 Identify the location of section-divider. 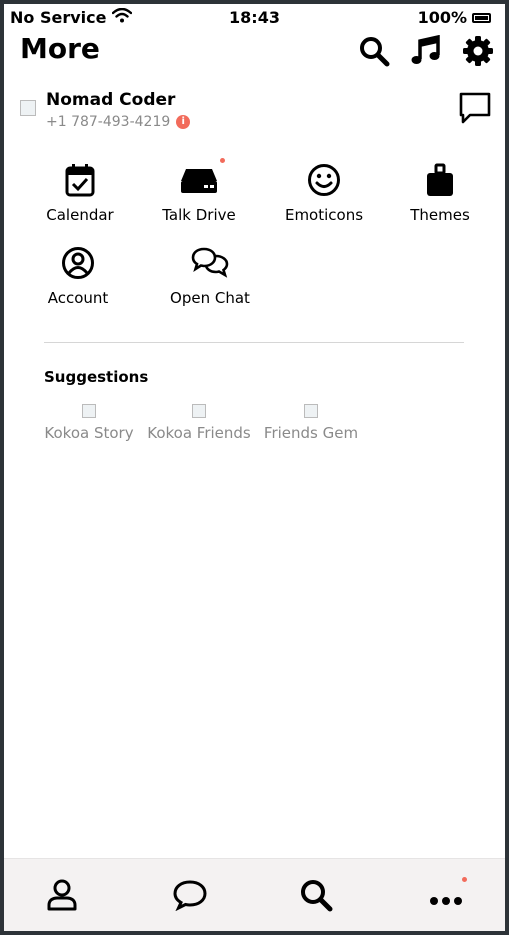
(254, 342).